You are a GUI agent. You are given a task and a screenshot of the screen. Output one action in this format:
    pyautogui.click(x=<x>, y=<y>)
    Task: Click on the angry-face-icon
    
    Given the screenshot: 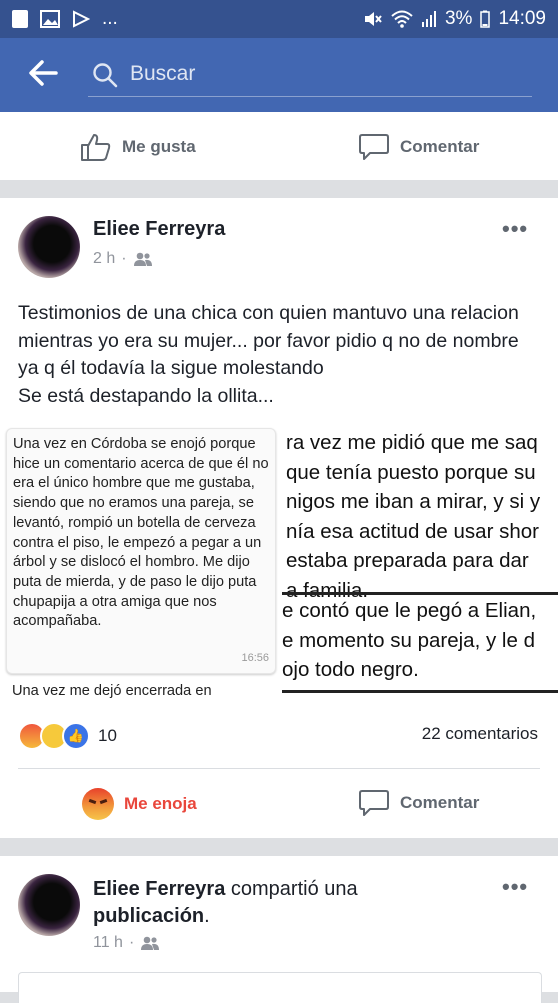 What is the action you would take?
    pyautogui.click(x=98, y=804)
    